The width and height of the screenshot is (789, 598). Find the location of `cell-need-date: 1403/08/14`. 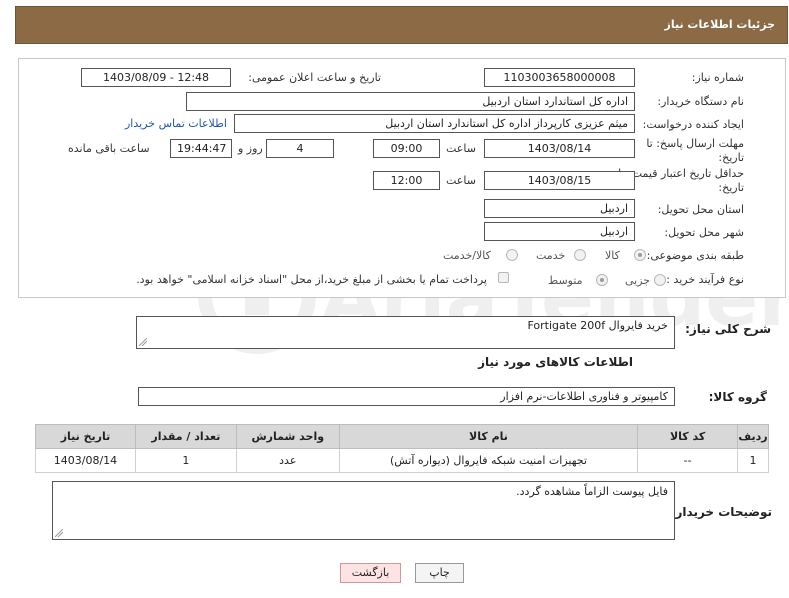

cell-need-date: 1403/08/14 is located at coordinates (85, 460).